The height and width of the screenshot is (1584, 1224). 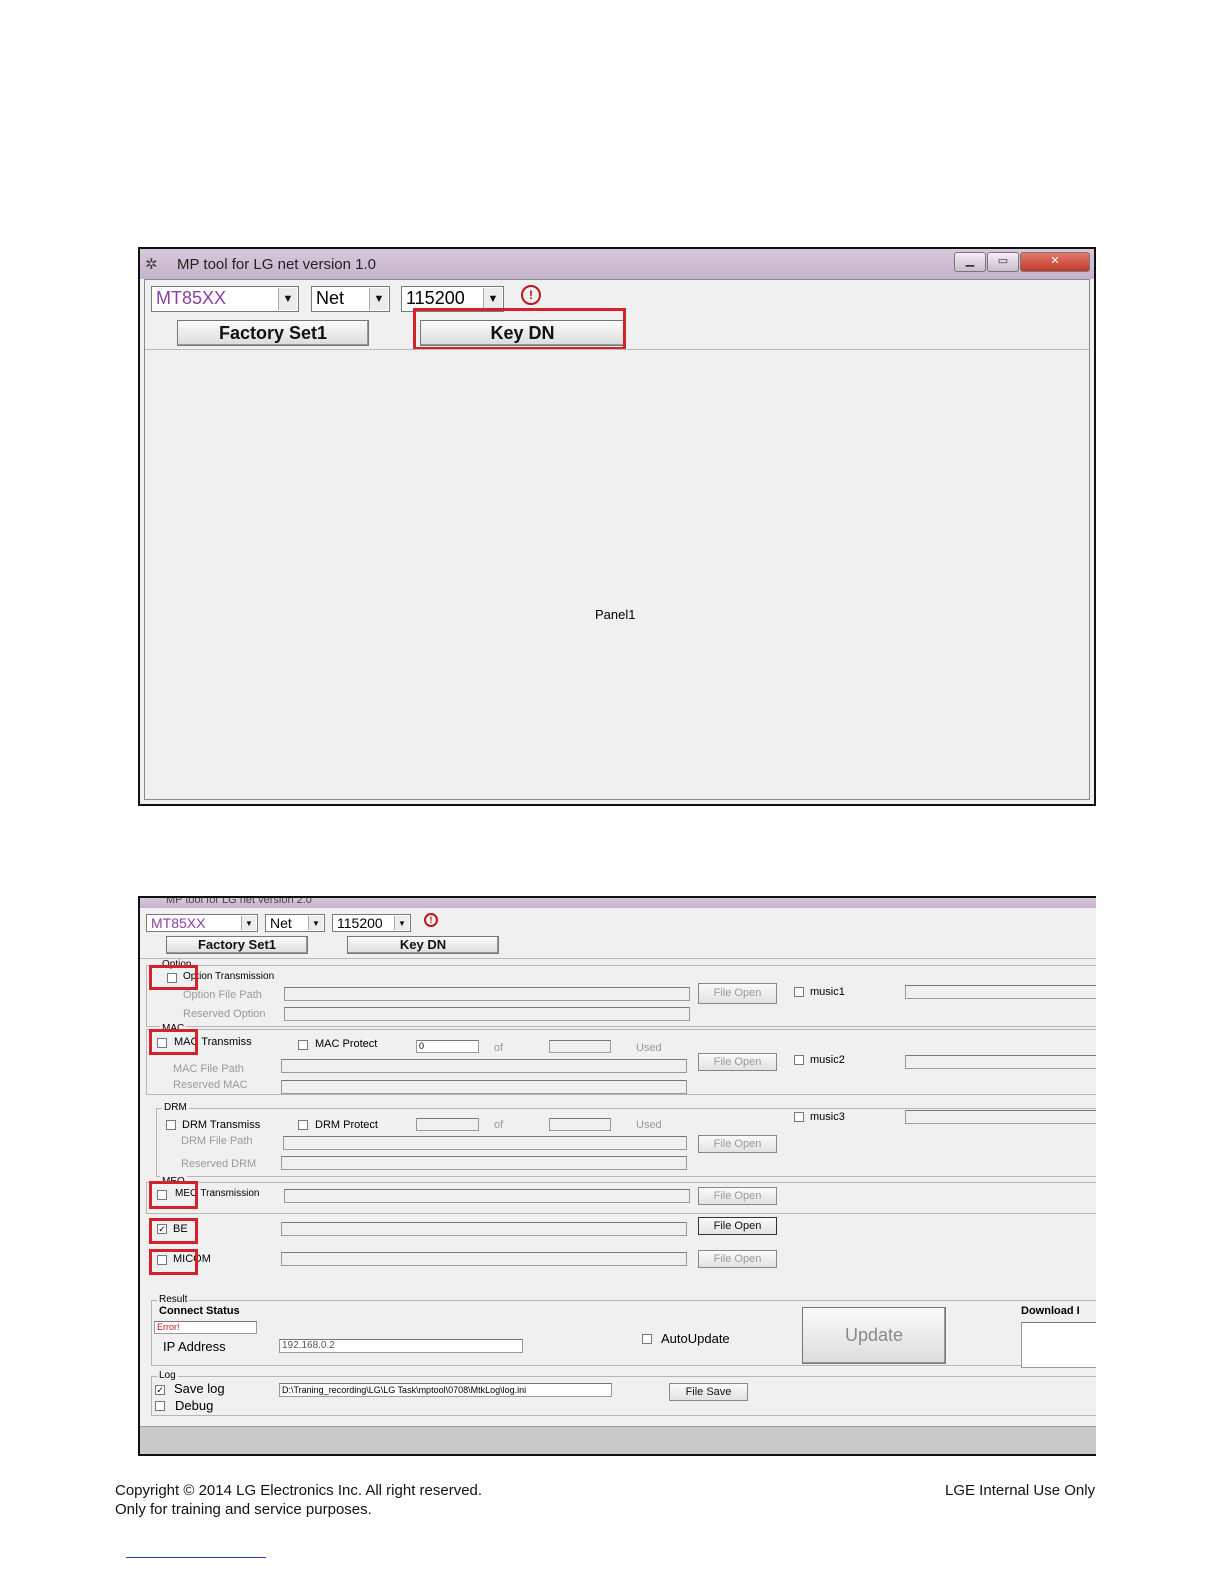 I want to click on auto-update-label: AutoUpdate, so click(x=695, y=1338).